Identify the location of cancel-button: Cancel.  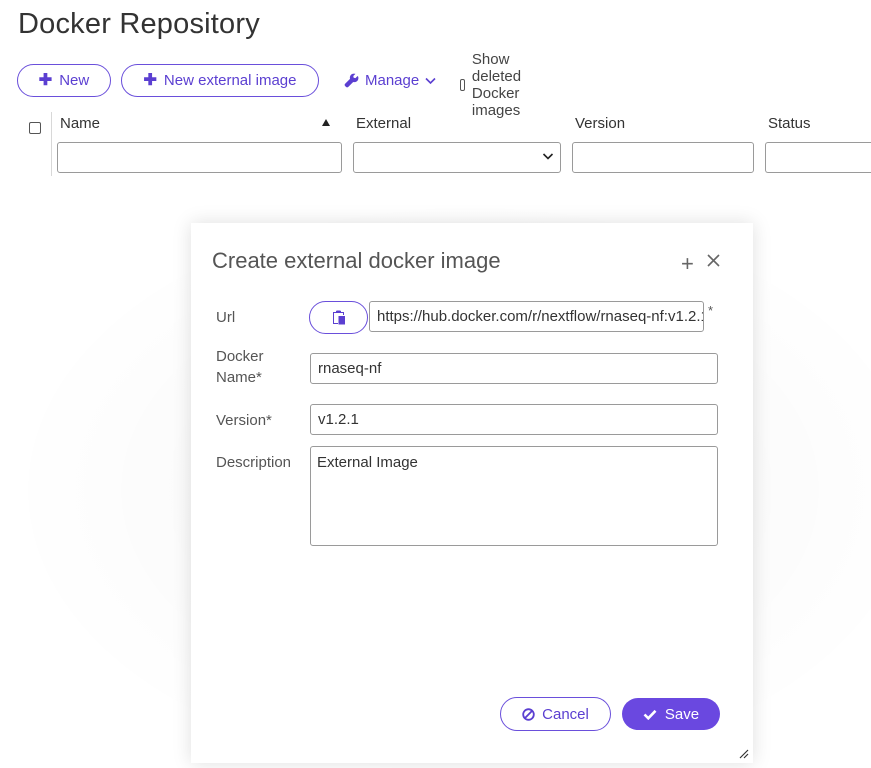
(555, 714).